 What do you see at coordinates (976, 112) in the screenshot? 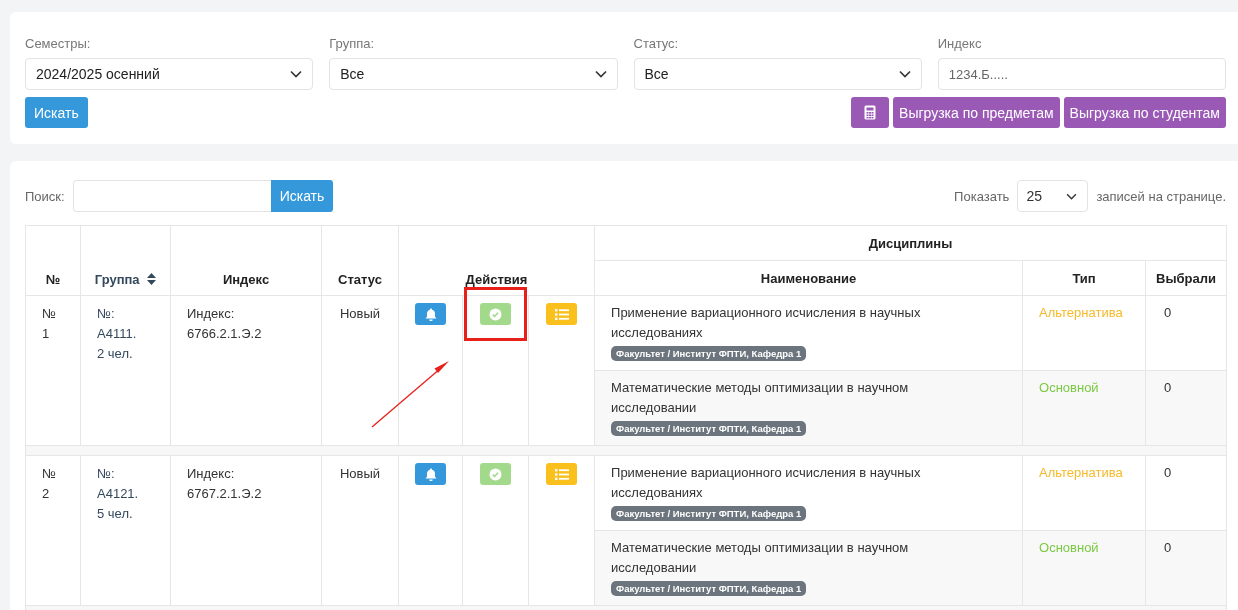
I see `export-button: Выгрузка по предметам` at bounding box center [976, 112].